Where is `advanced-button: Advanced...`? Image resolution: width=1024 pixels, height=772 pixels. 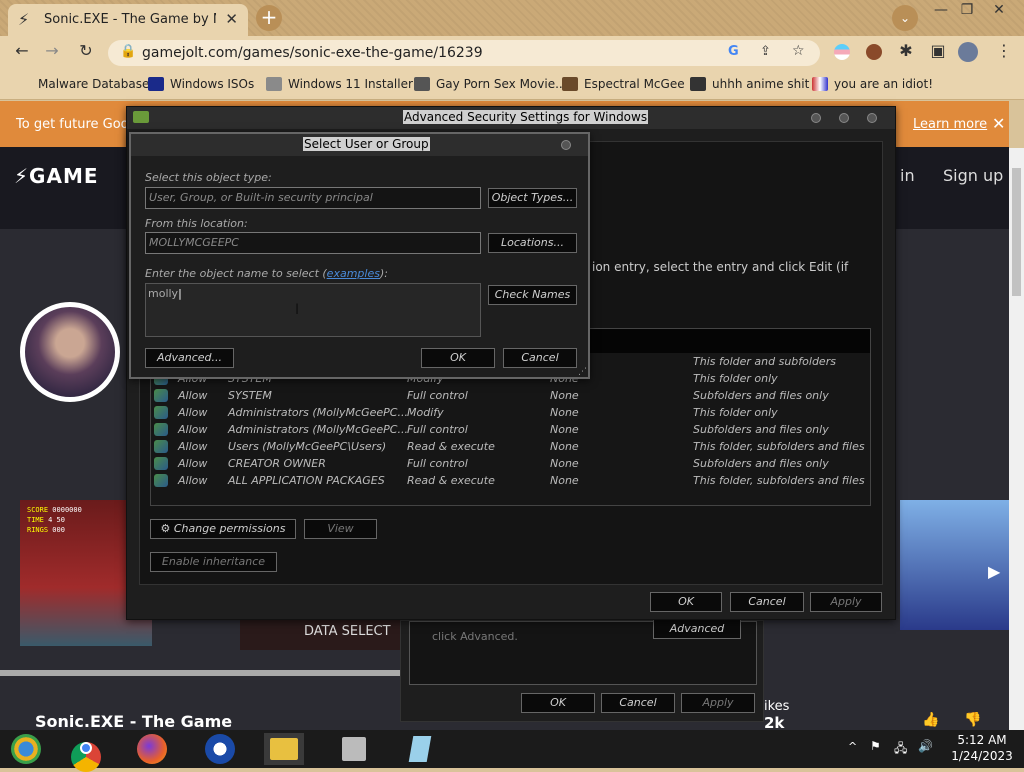 advanced-button: Advanced... is located at coordinates (189, 358).